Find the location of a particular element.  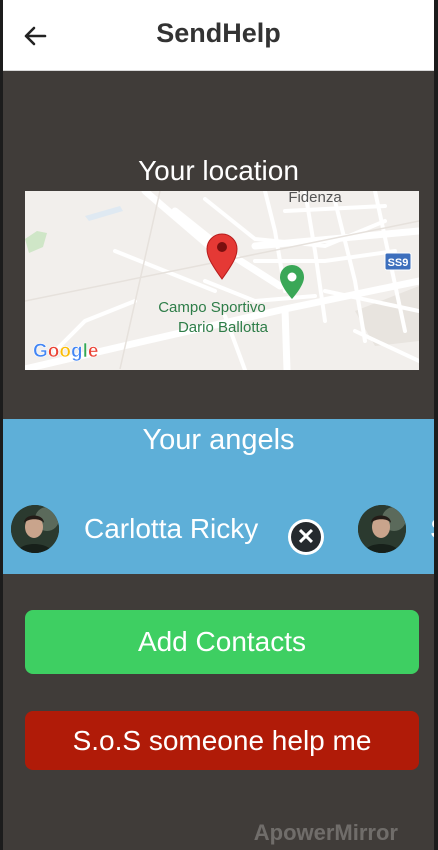

screen-edge-right is located at coordinates (436, 425).